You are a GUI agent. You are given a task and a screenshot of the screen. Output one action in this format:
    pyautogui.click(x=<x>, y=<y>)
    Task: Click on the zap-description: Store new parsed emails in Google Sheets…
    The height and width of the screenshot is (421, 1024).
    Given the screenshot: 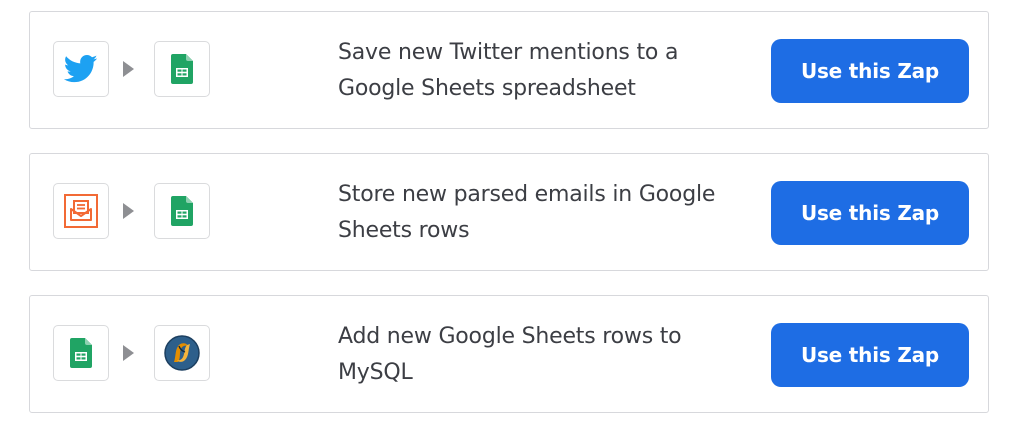 What is the action you would take?
    pyautogui.click(x=527, y=212)
    